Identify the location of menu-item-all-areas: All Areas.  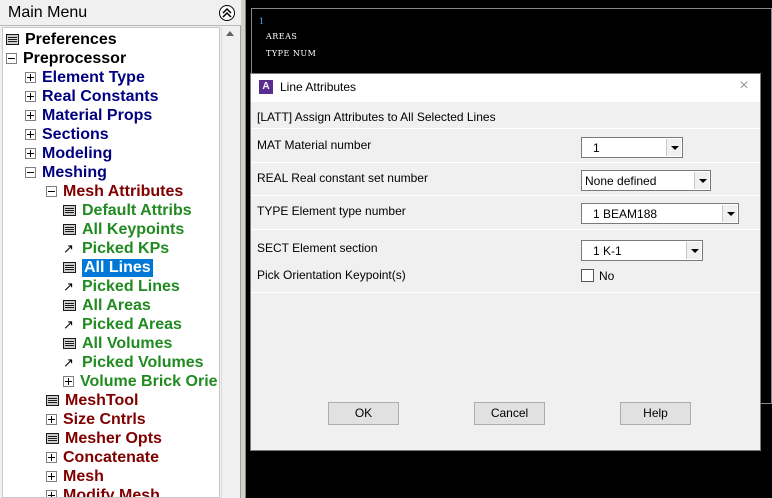
(107, 305).